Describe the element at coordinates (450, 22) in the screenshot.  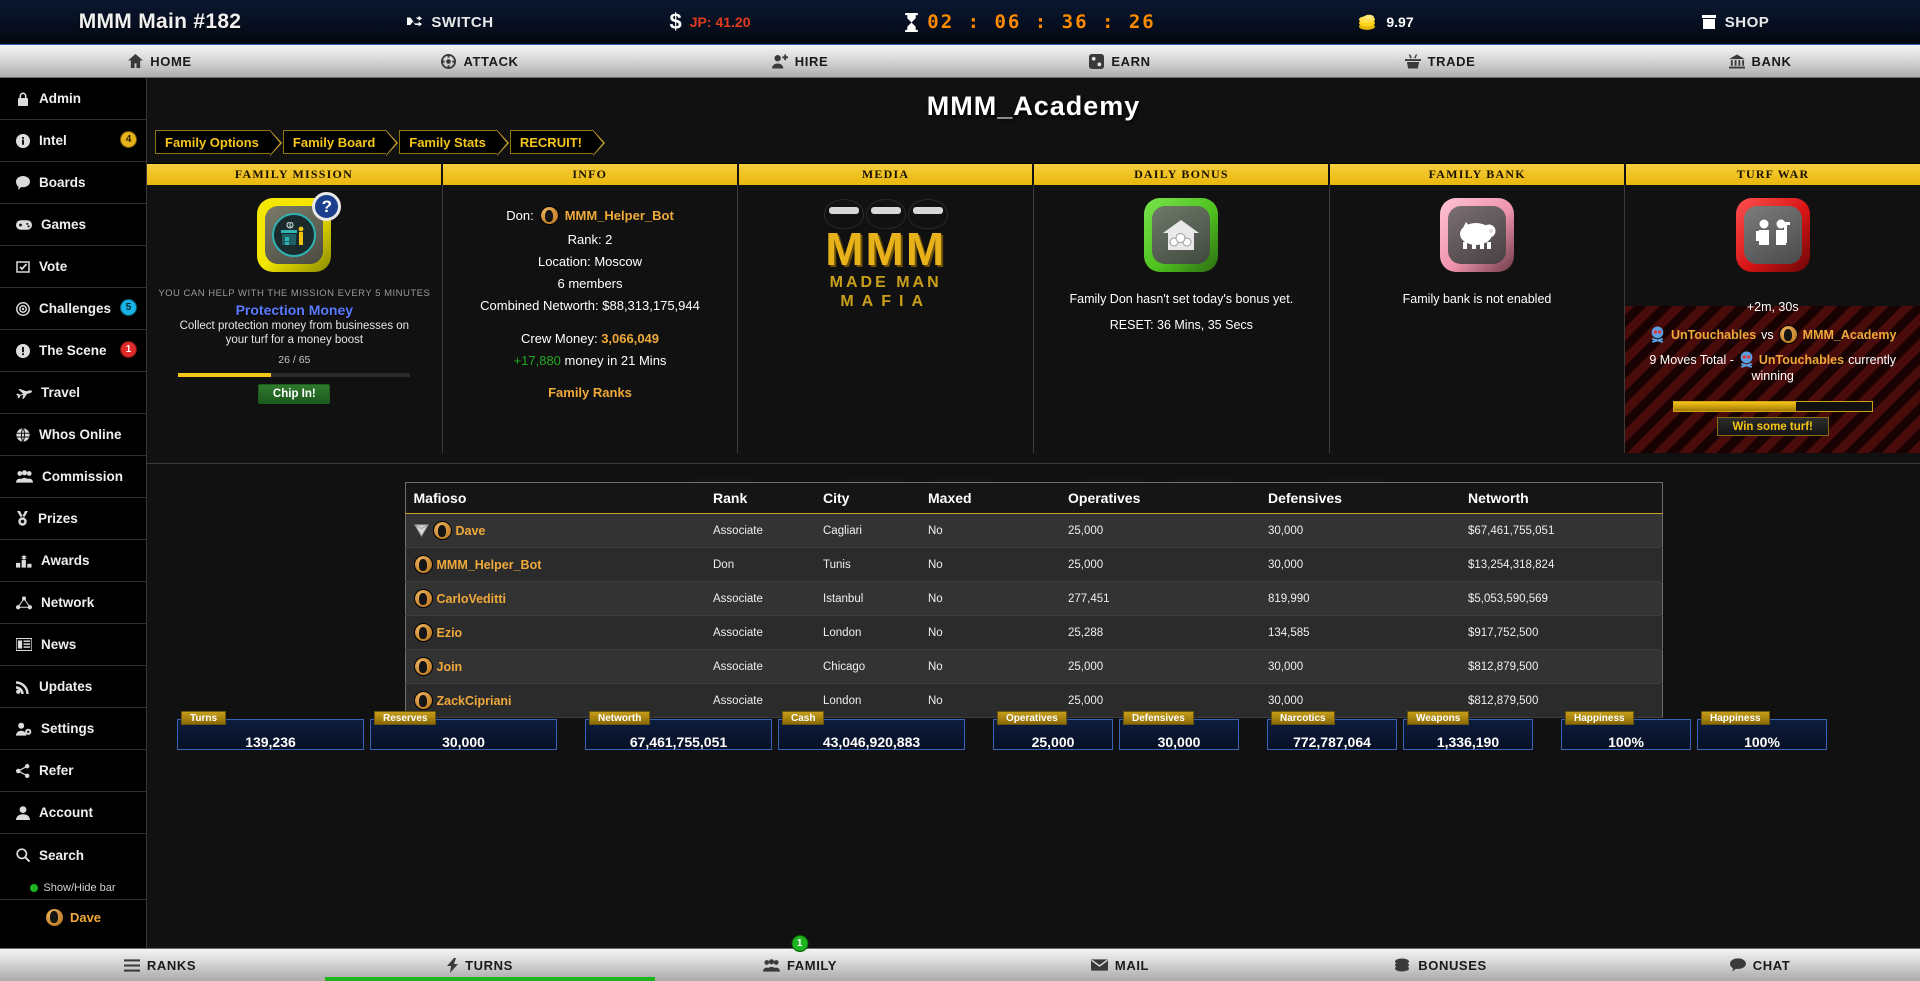
I see `switch-button: SWITCH` at that location.